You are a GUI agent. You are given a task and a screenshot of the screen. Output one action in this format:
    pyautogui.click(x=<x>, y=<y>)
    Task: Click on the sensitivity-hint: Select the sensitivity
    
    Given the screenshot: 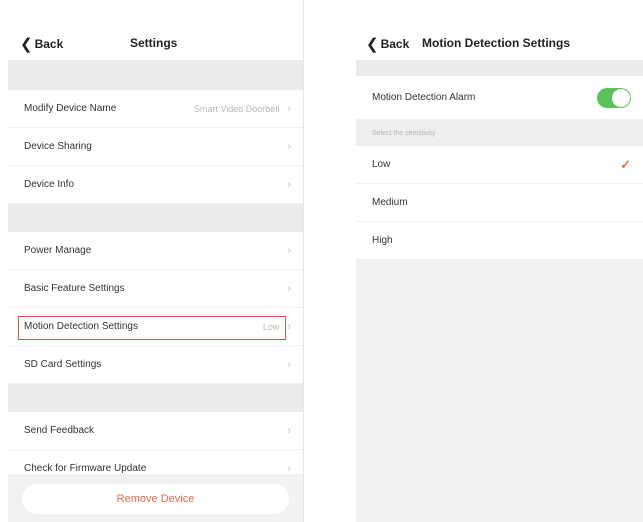 What is the action you would take?
    pyautogui.click(x=499, y=133)
    